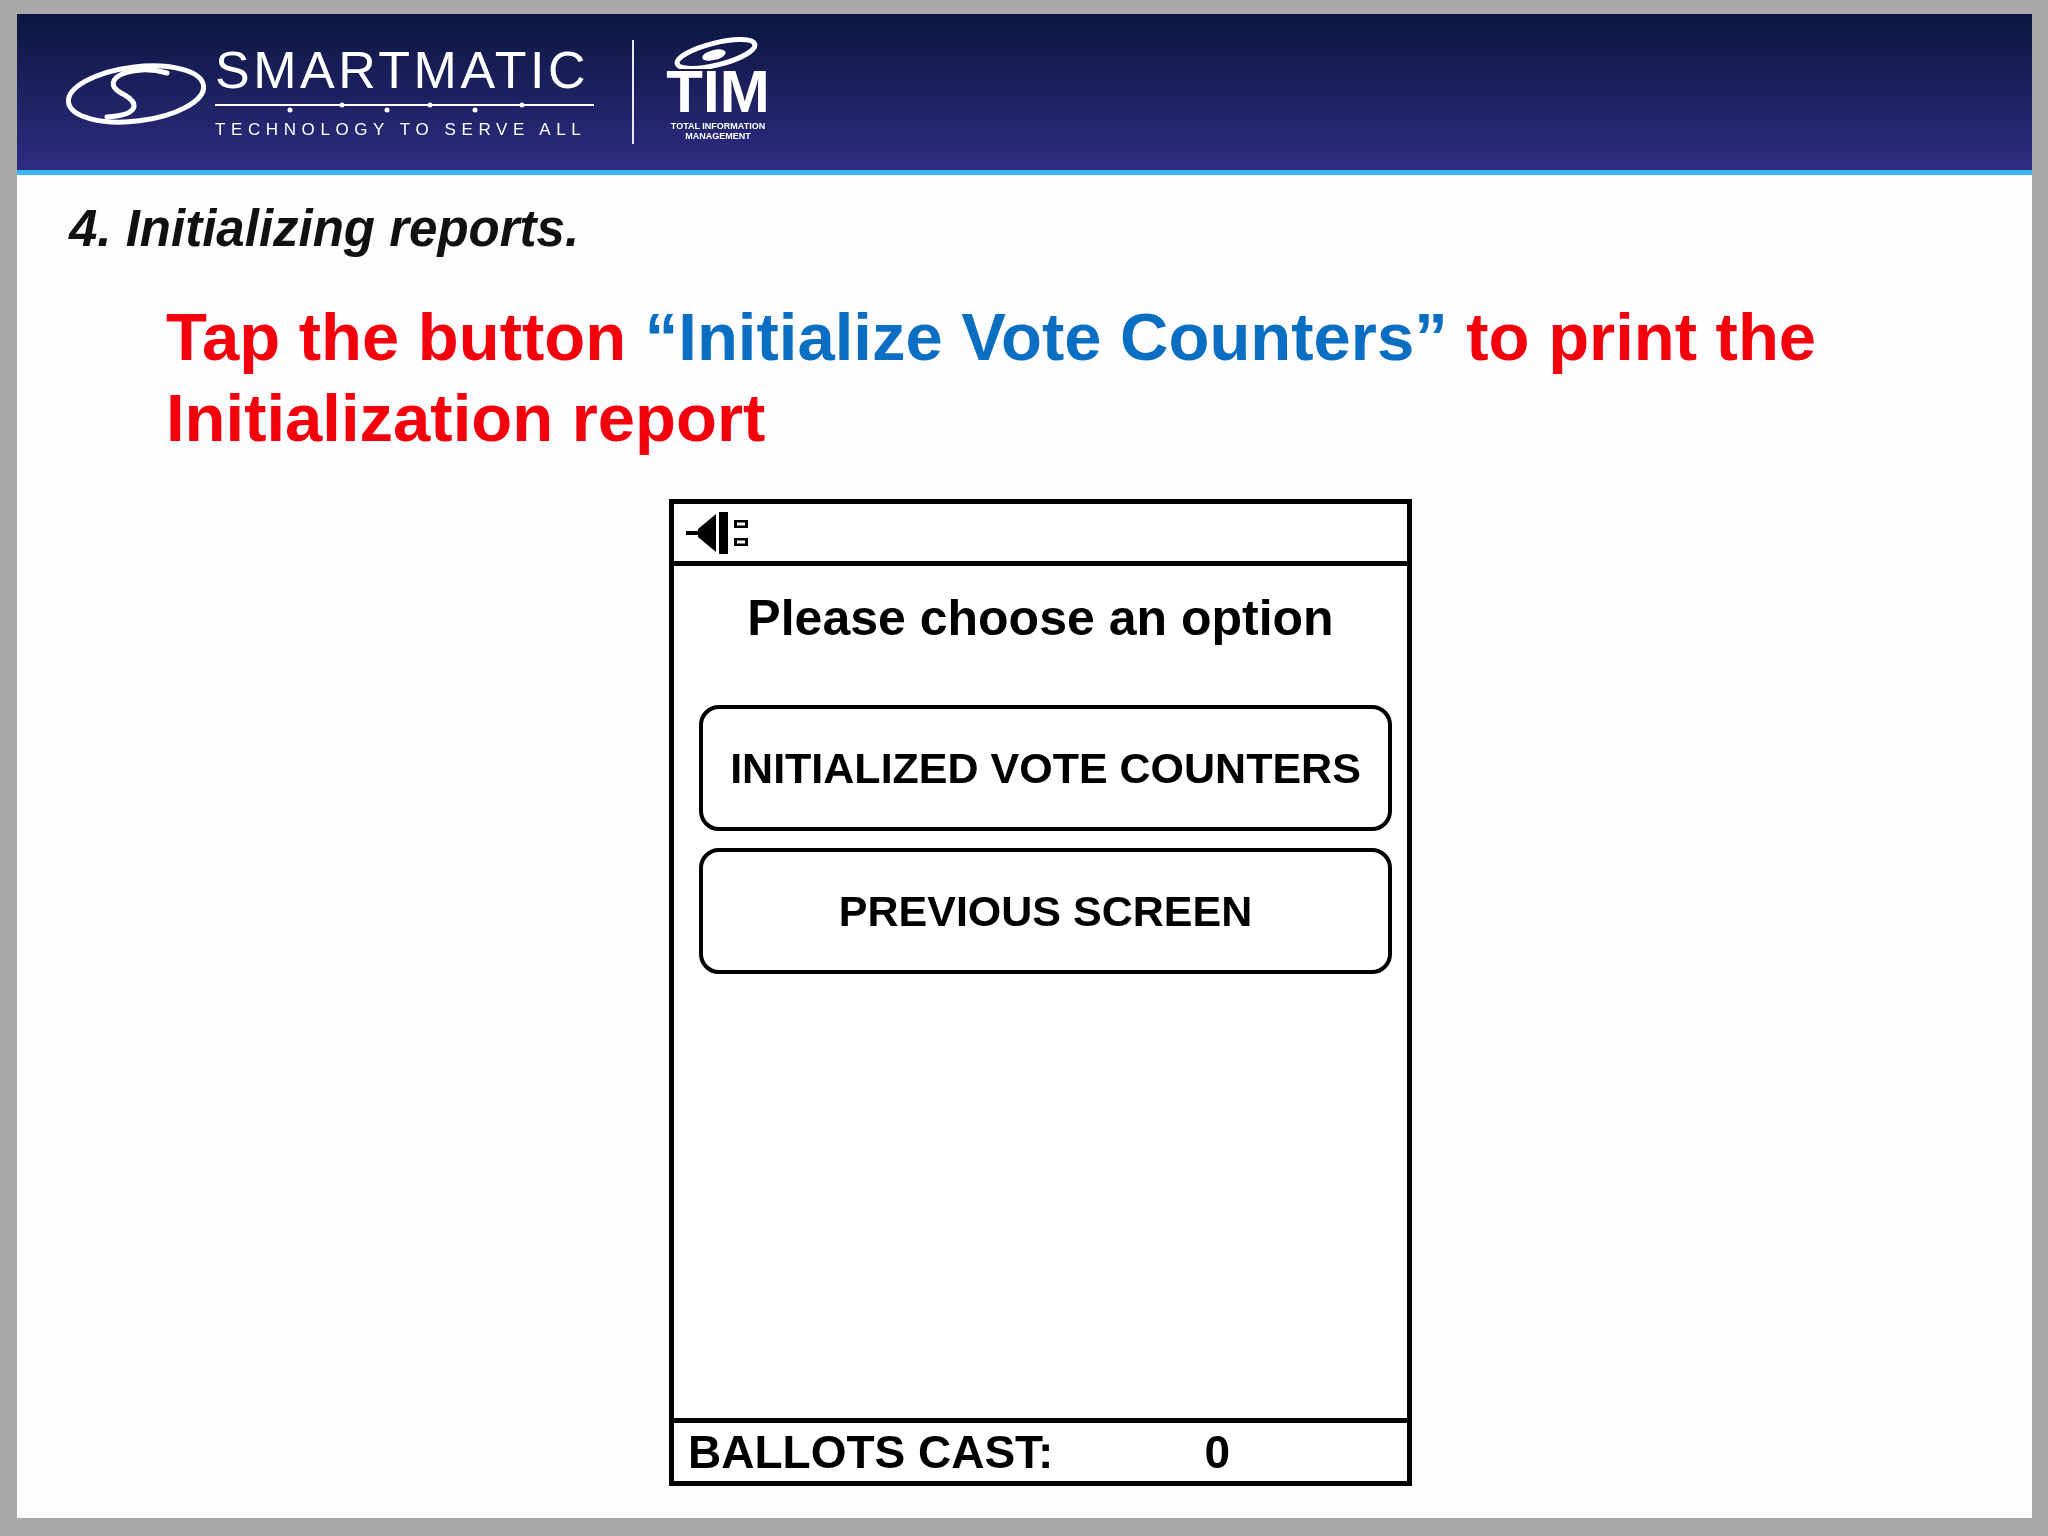 The image size is (2048, 1536). Describe the element at coordinates (1045, 911) in the screenshot. I see `option-button: PREVIOUS SCREEN` at that location.